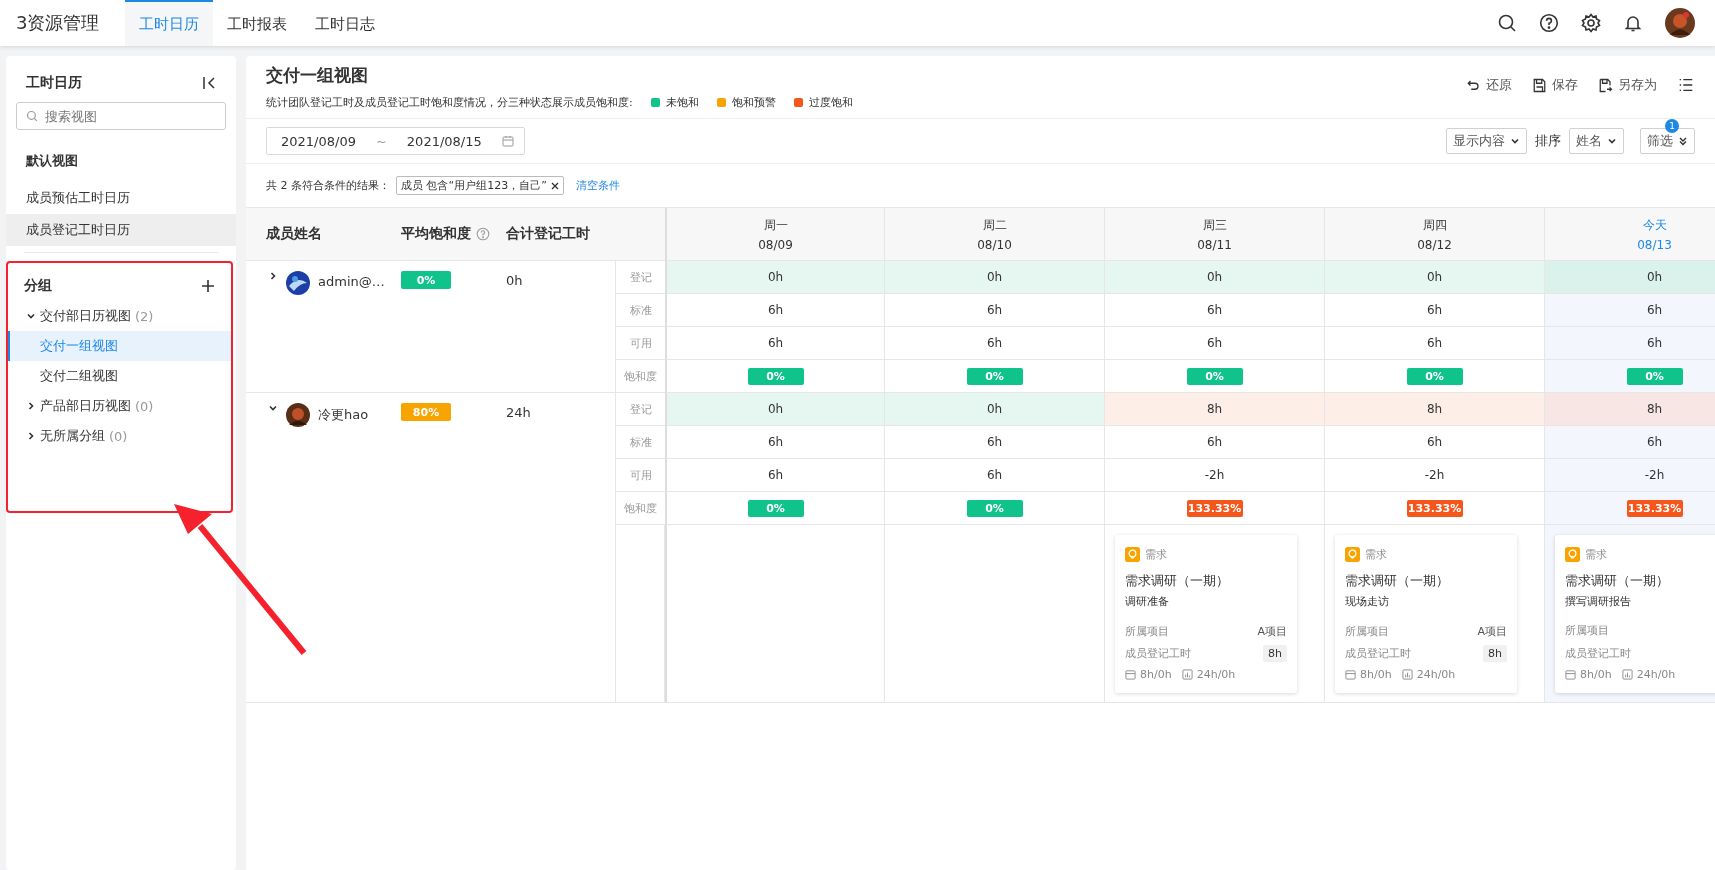 The image size is (1715, 870). I want to click on legend-label: 饱和预警, so click(753, 102).